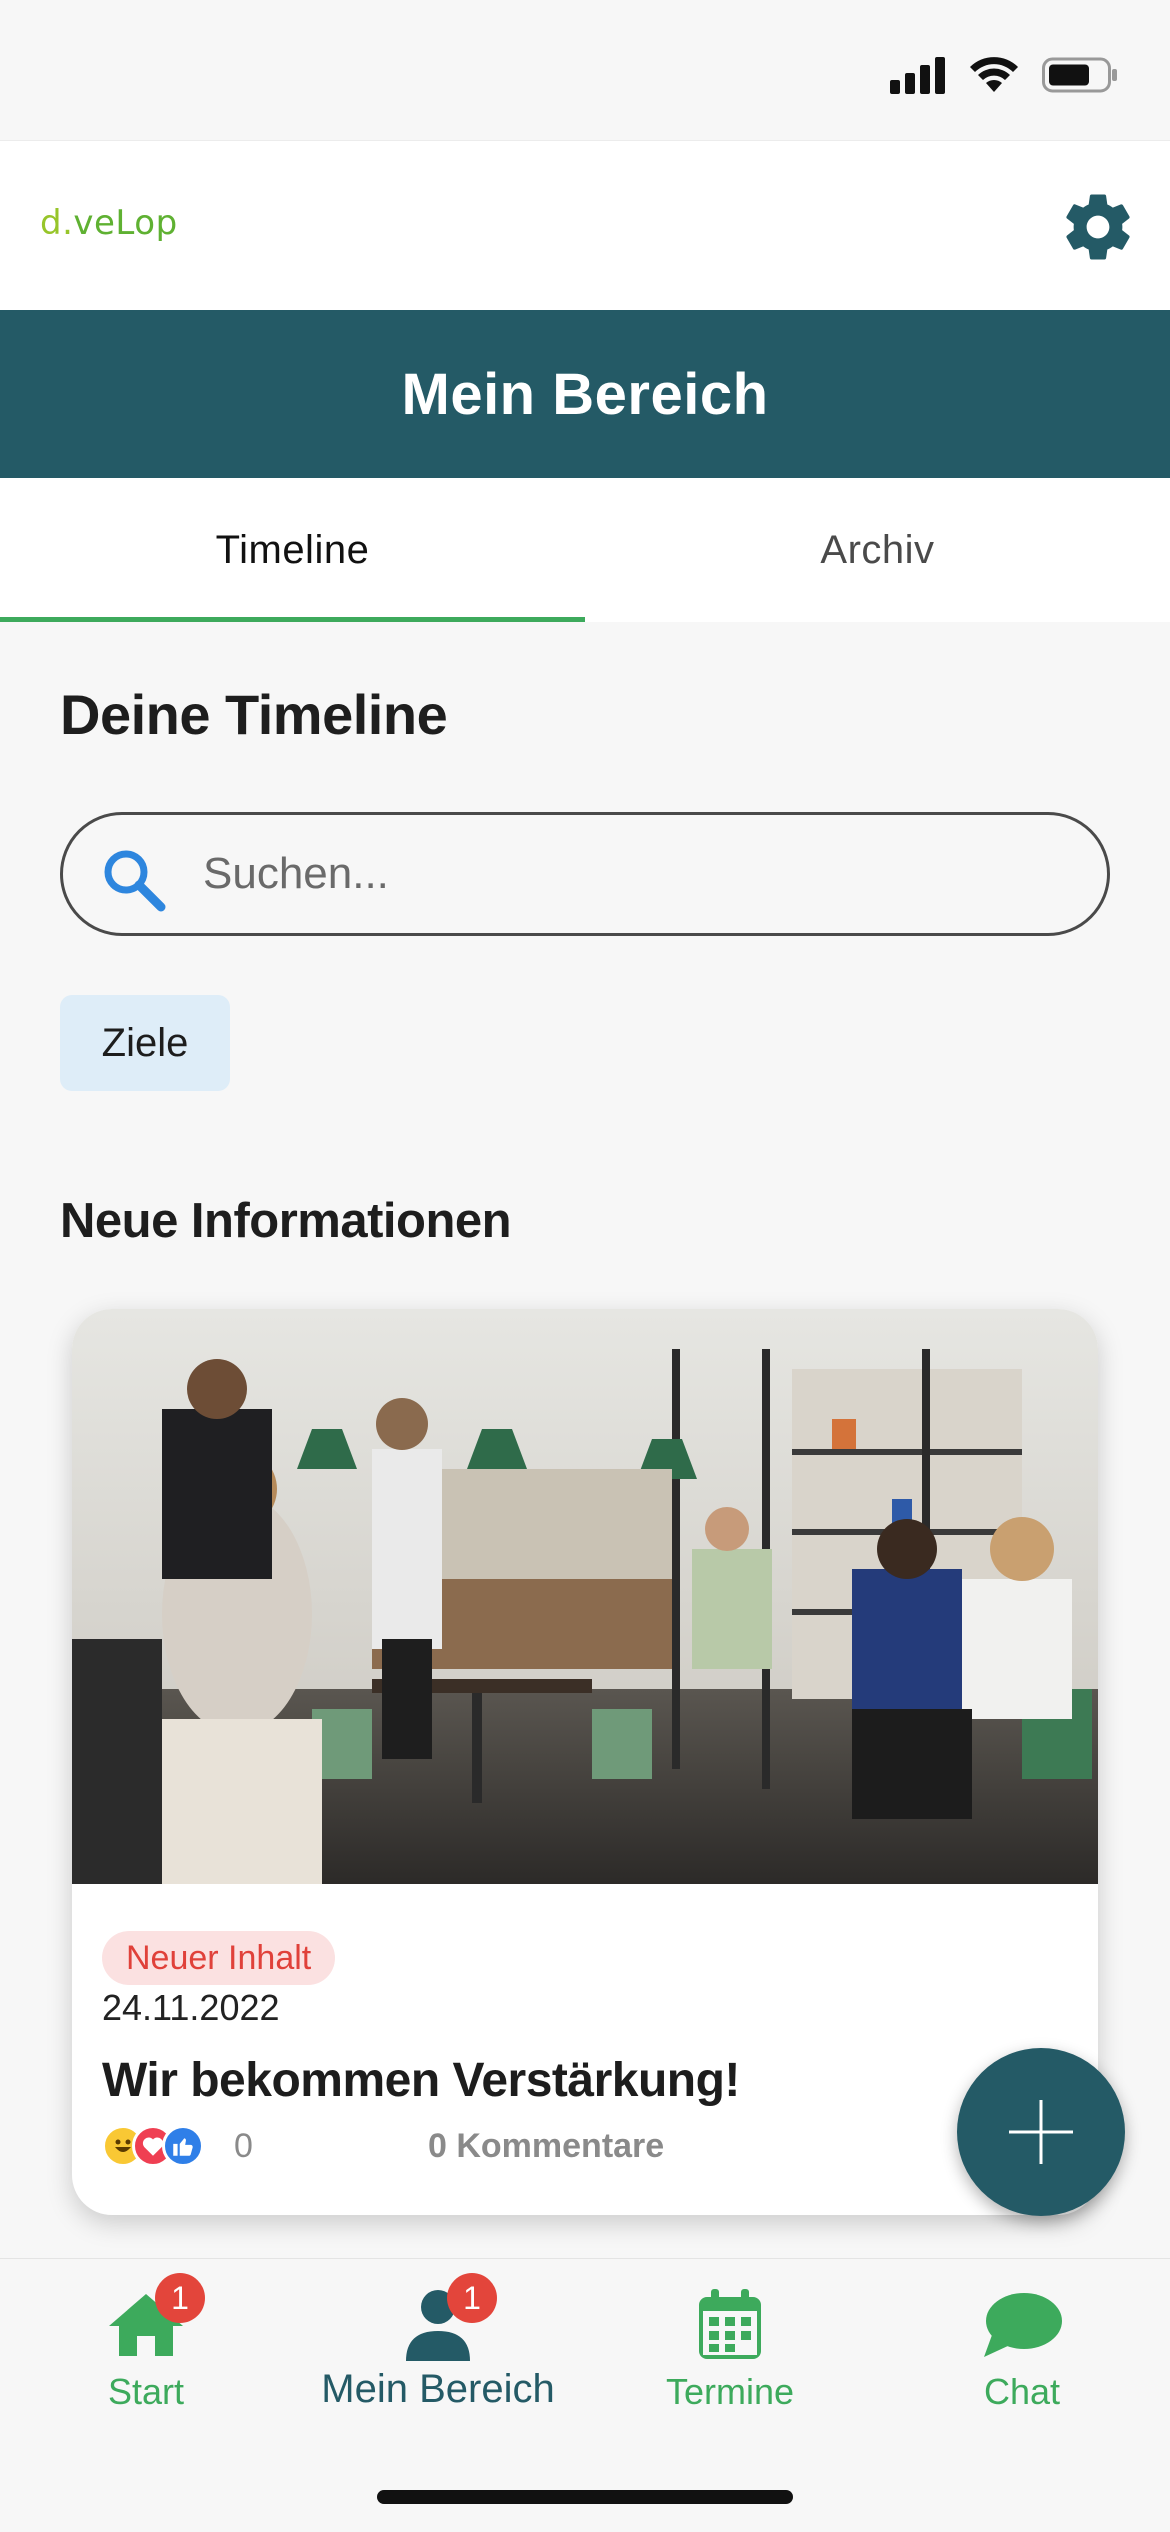  I want to click on reaction-count: 0, so click(243, 2146).